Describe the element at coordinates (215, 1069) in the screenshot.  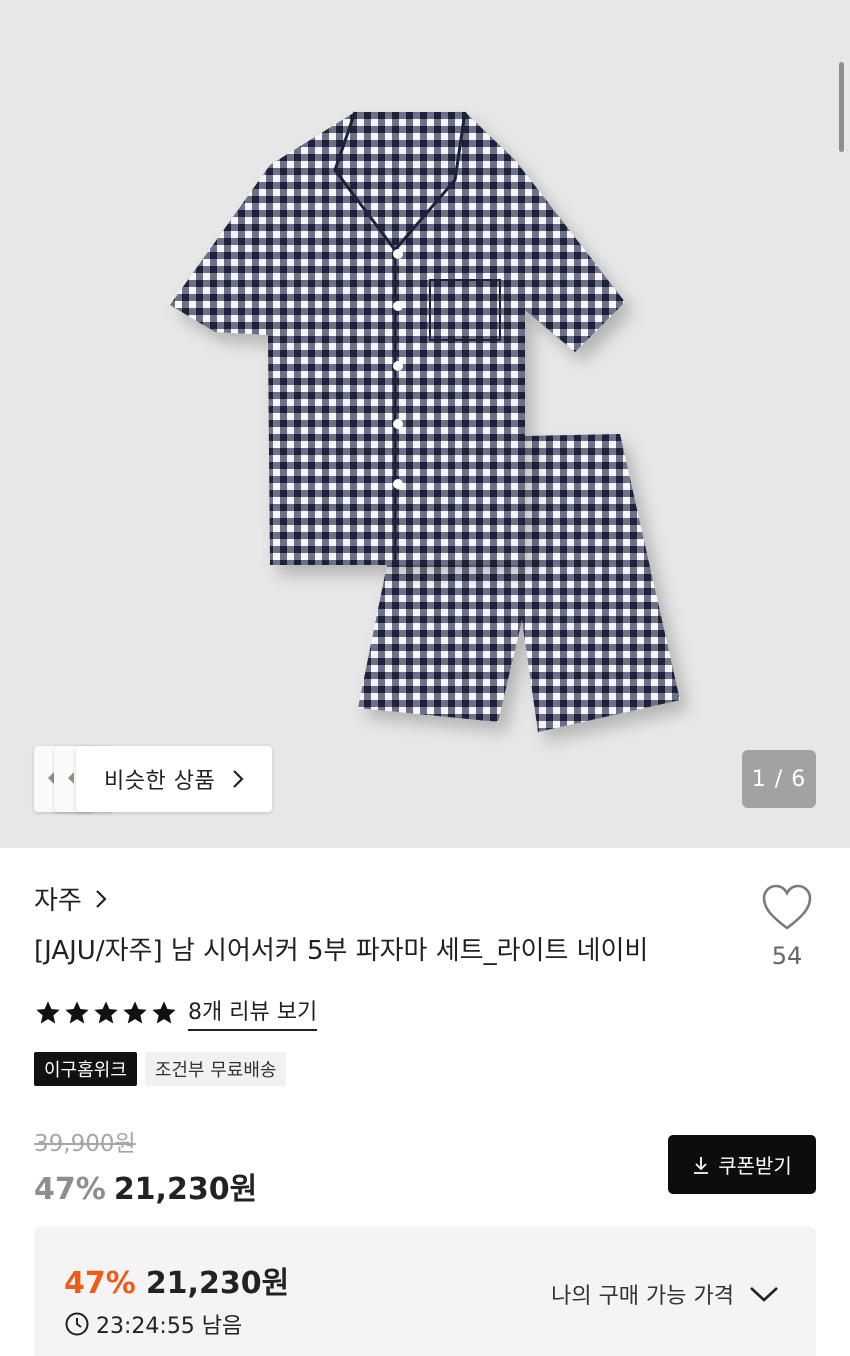
I see `shipping-badge: 조건부 무료배송` at that location.